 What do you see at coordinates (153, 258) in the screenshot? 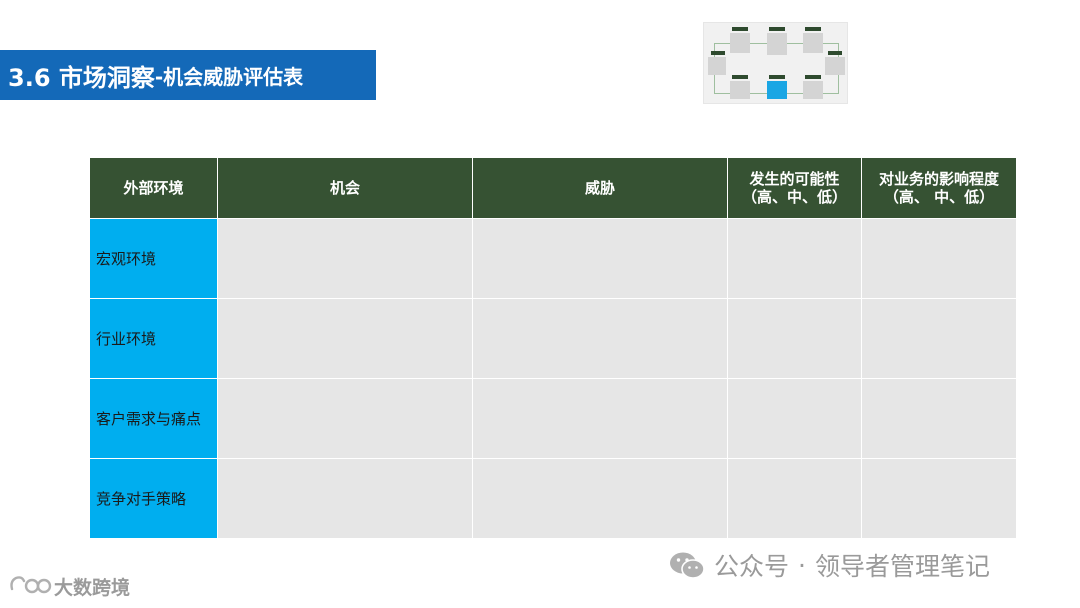
I see `row-label-macro-environment: 宏观环境` at bounding box center [153, 258].